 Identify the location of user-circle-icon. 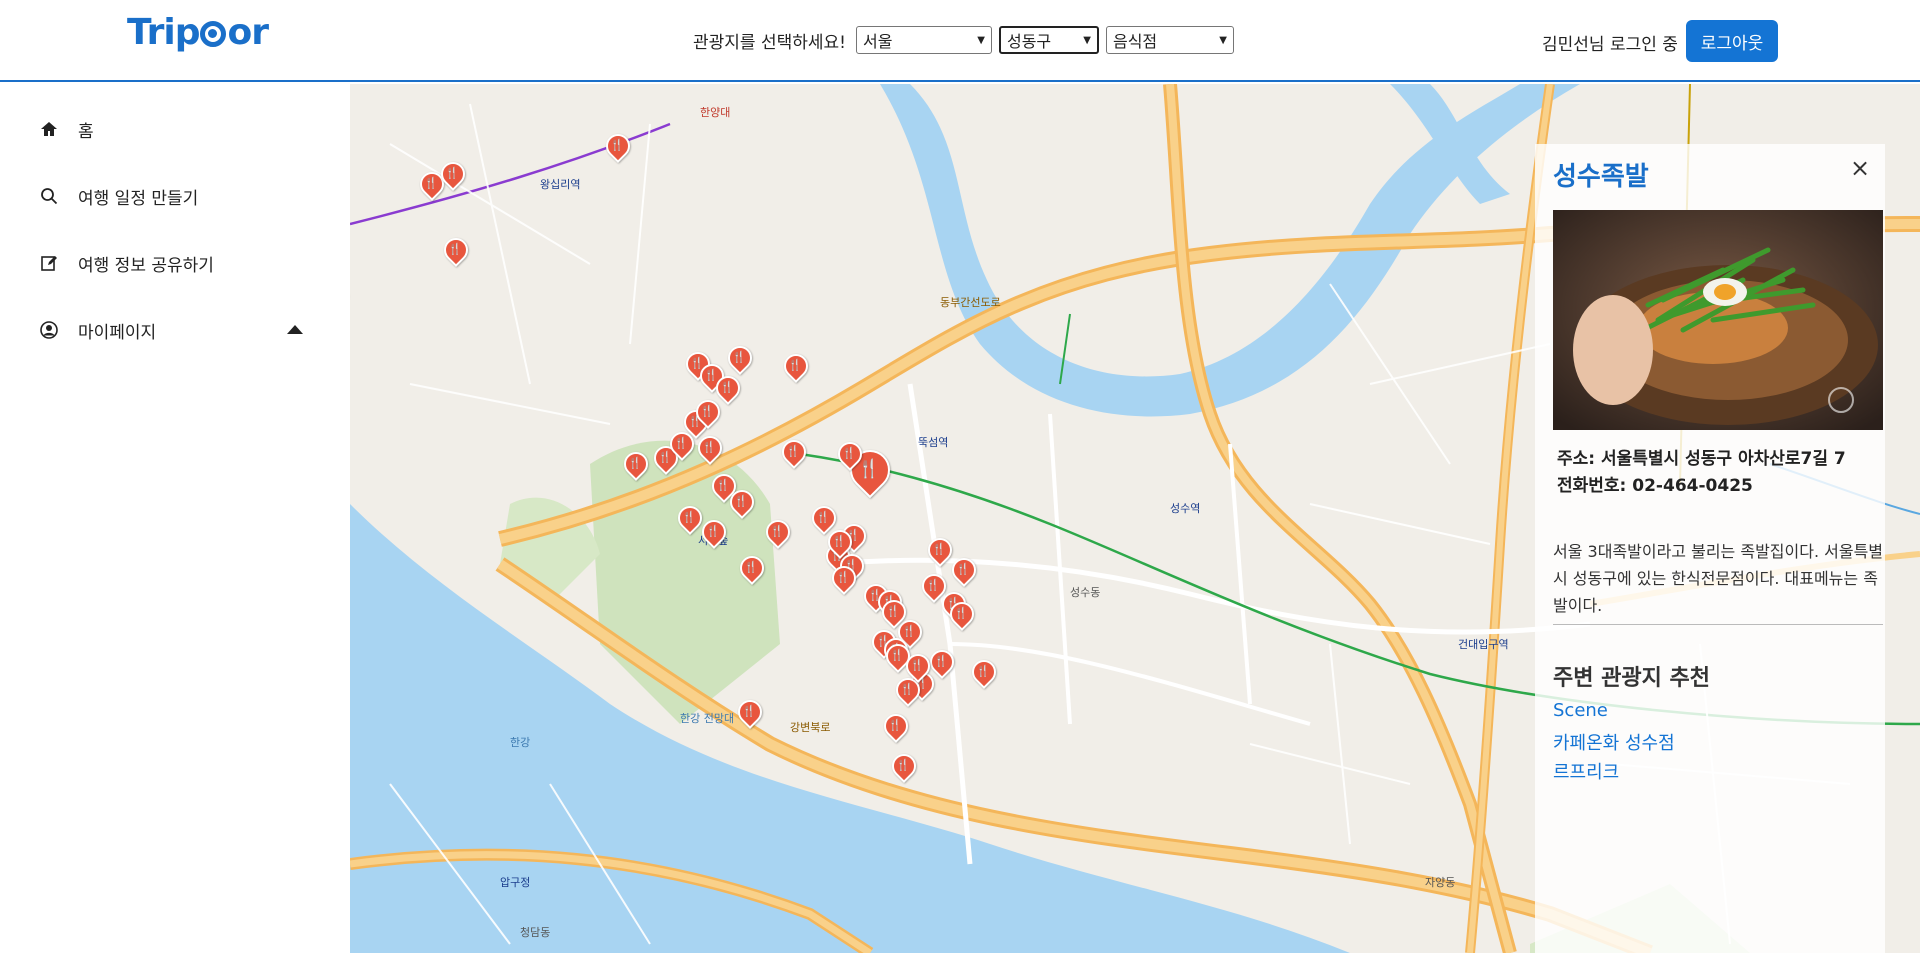
(49, 330).